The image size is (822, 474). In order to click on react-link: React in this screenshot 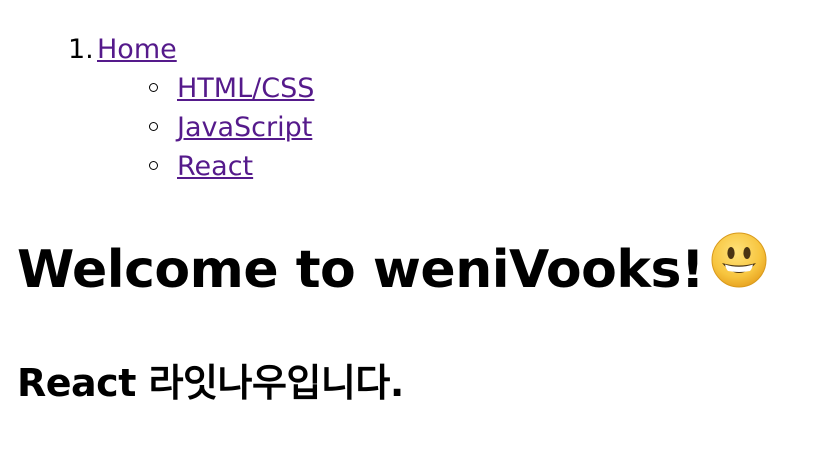, I will do `click(215, 166)`.